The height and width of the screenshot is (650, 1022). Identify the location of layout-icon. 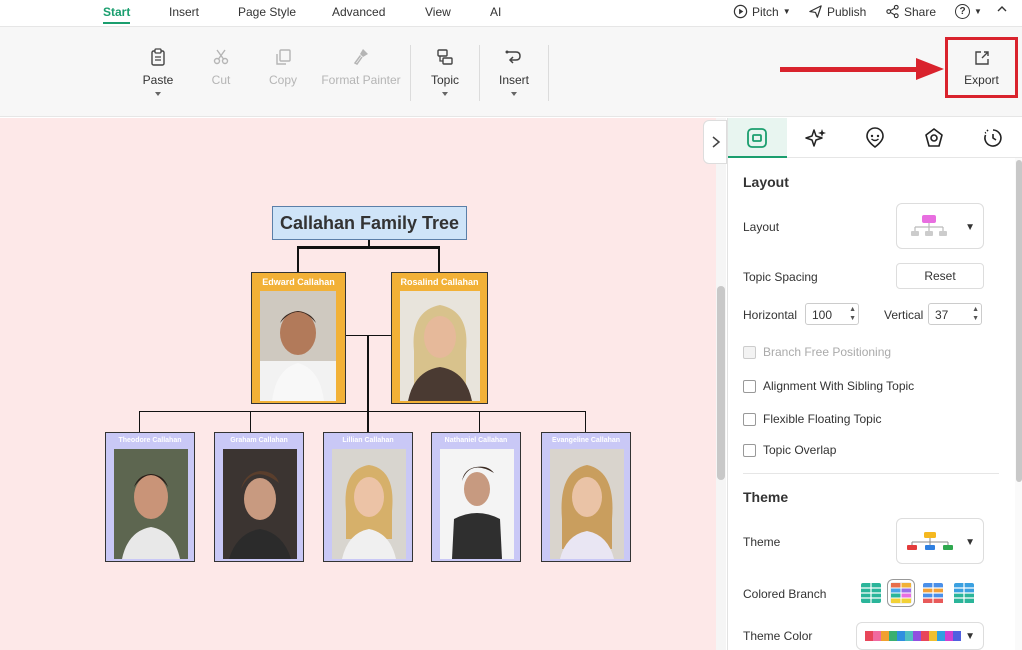
(757, 138).